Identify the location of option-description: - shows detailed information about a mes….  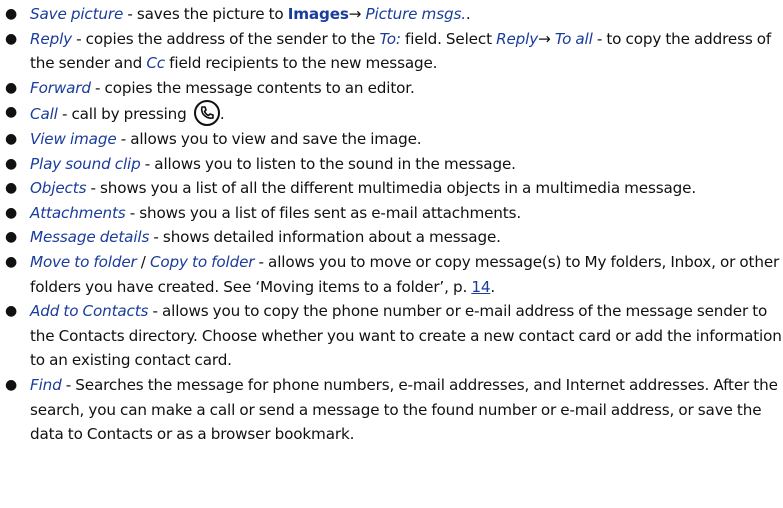
(325, 237).